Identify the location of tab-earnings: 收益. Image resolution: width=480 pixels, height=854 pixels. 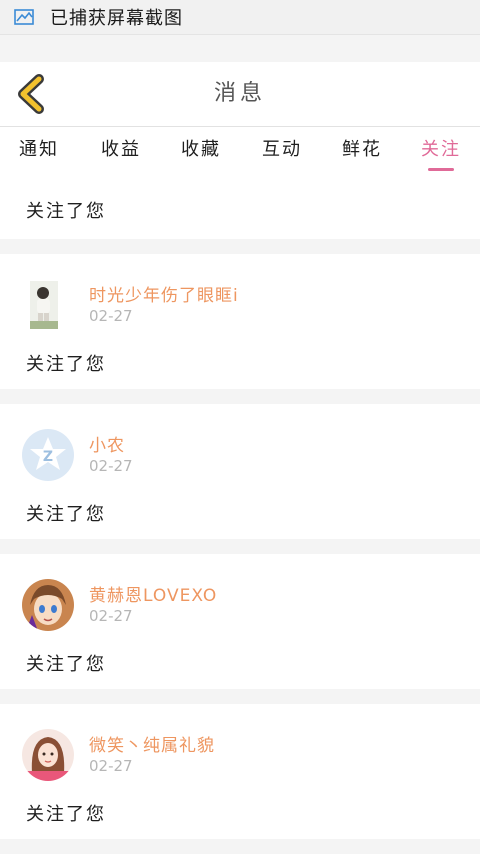
(121, 152).